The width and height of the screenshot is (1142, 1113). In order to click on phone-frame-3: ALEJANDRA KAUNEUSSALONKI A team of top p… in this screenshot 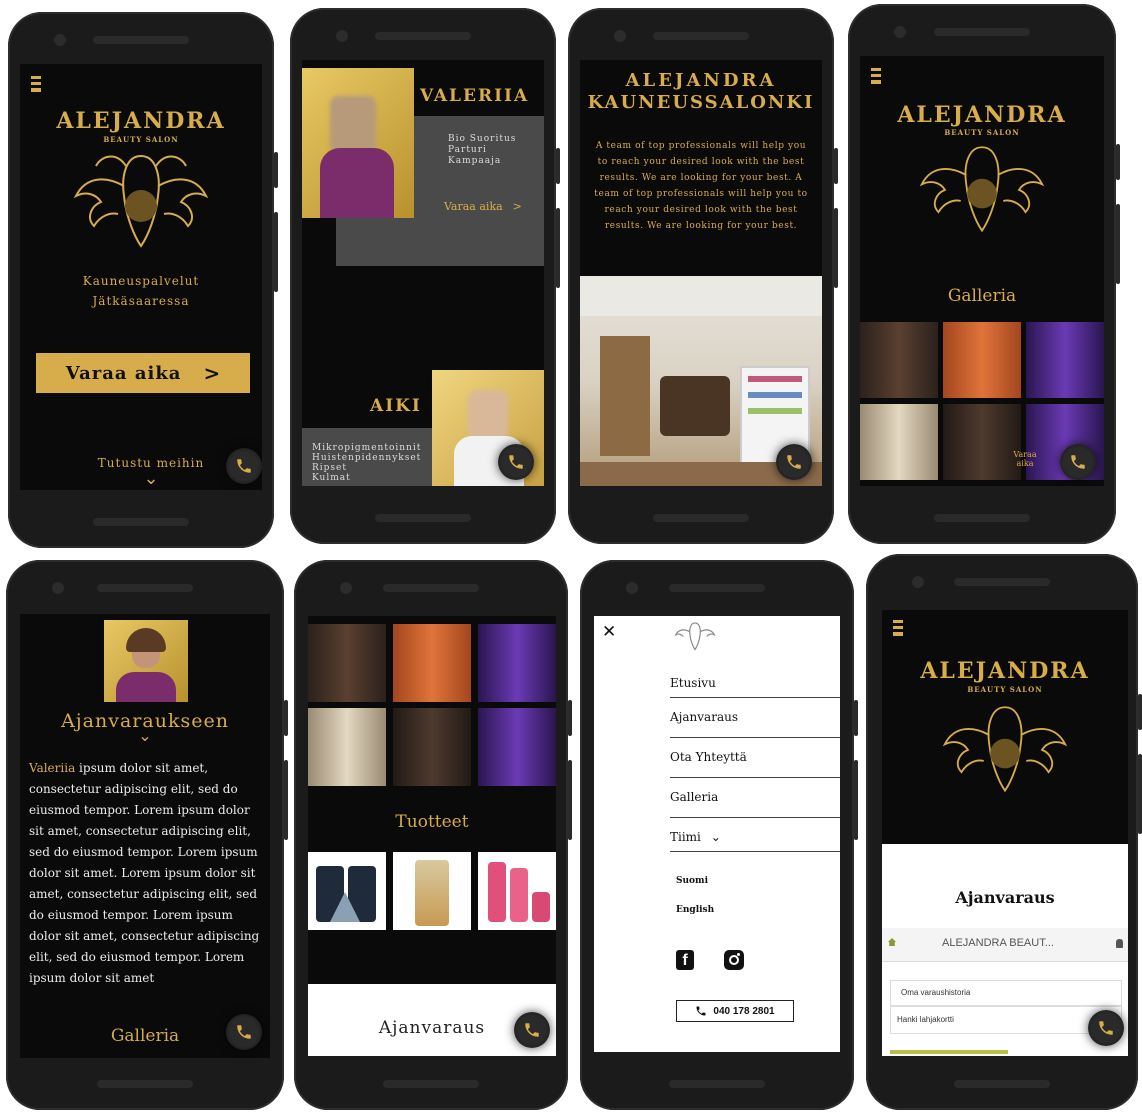, I will do `click(703, 276)`.